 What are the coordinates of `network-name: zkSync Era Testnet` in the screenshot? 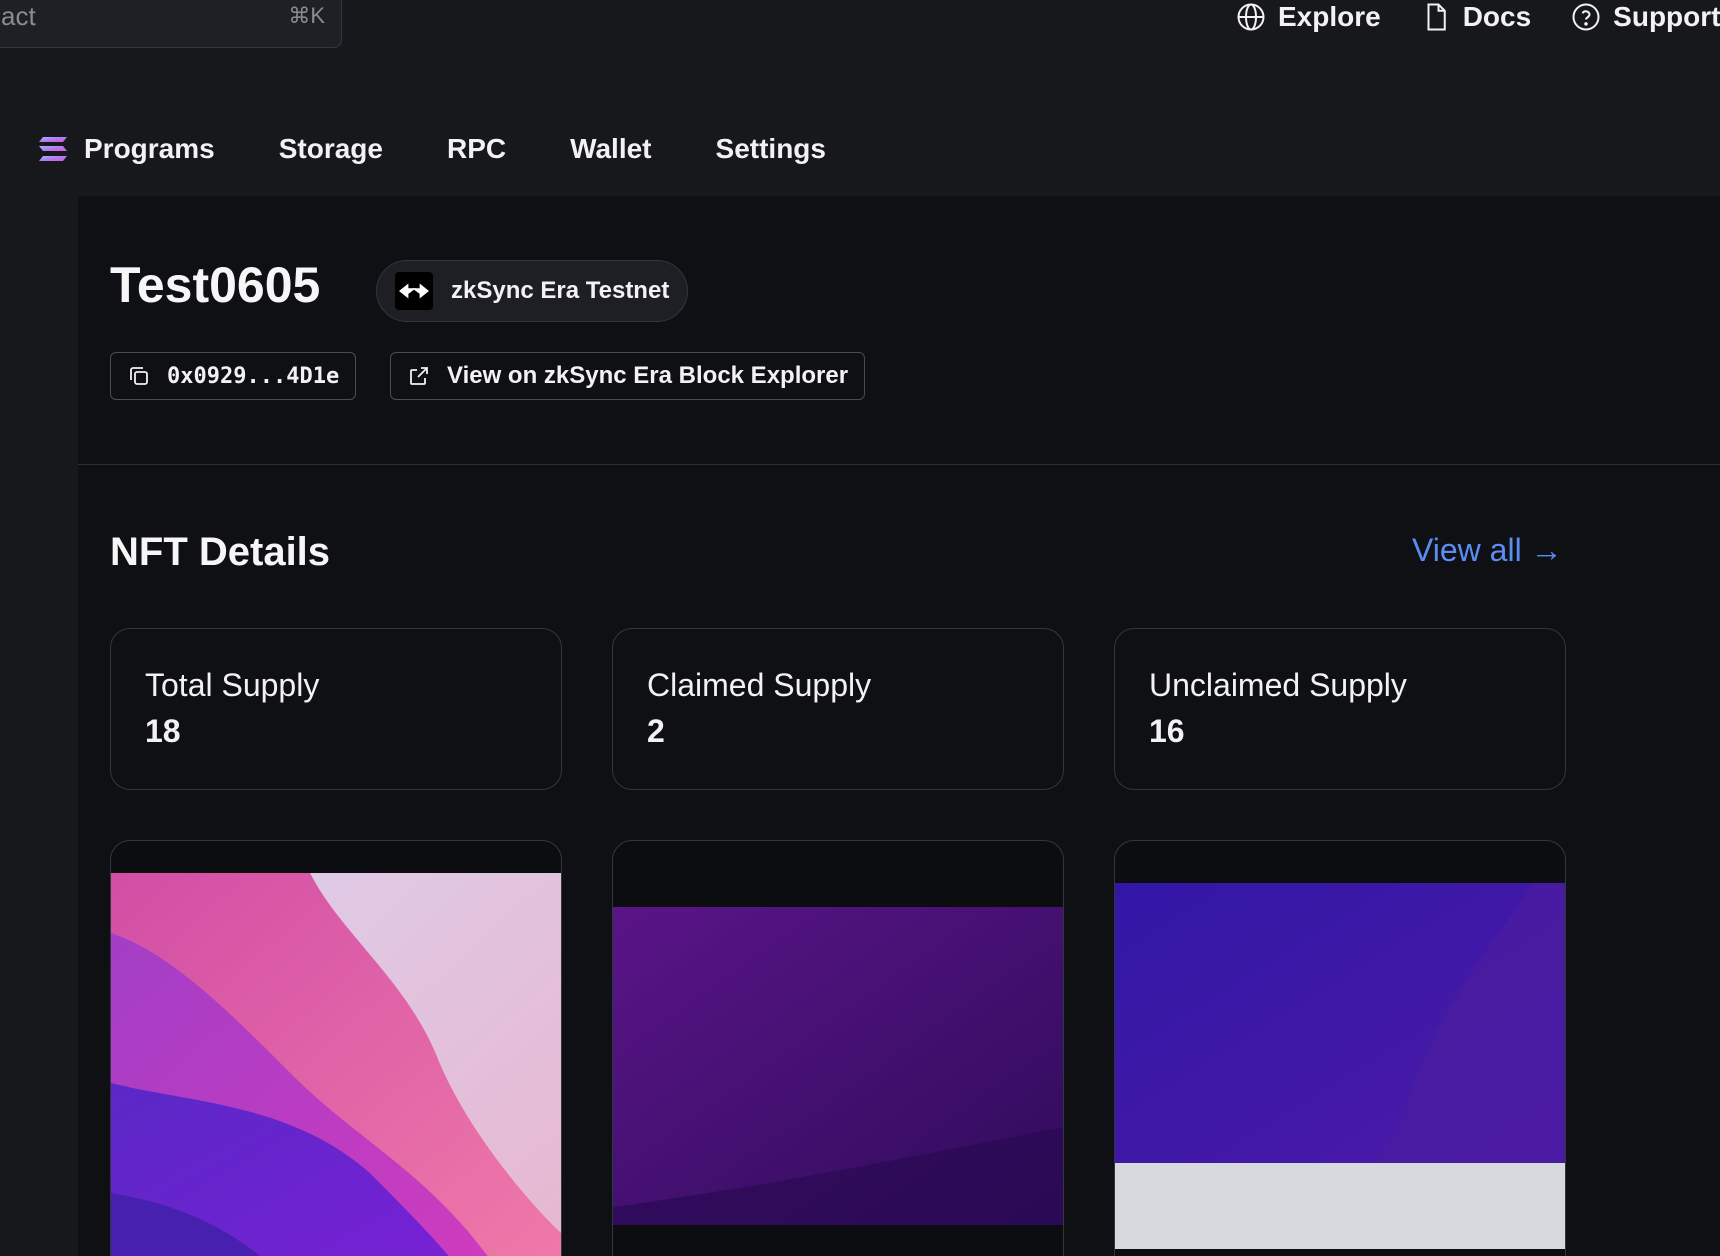 It's located at (560, 290).